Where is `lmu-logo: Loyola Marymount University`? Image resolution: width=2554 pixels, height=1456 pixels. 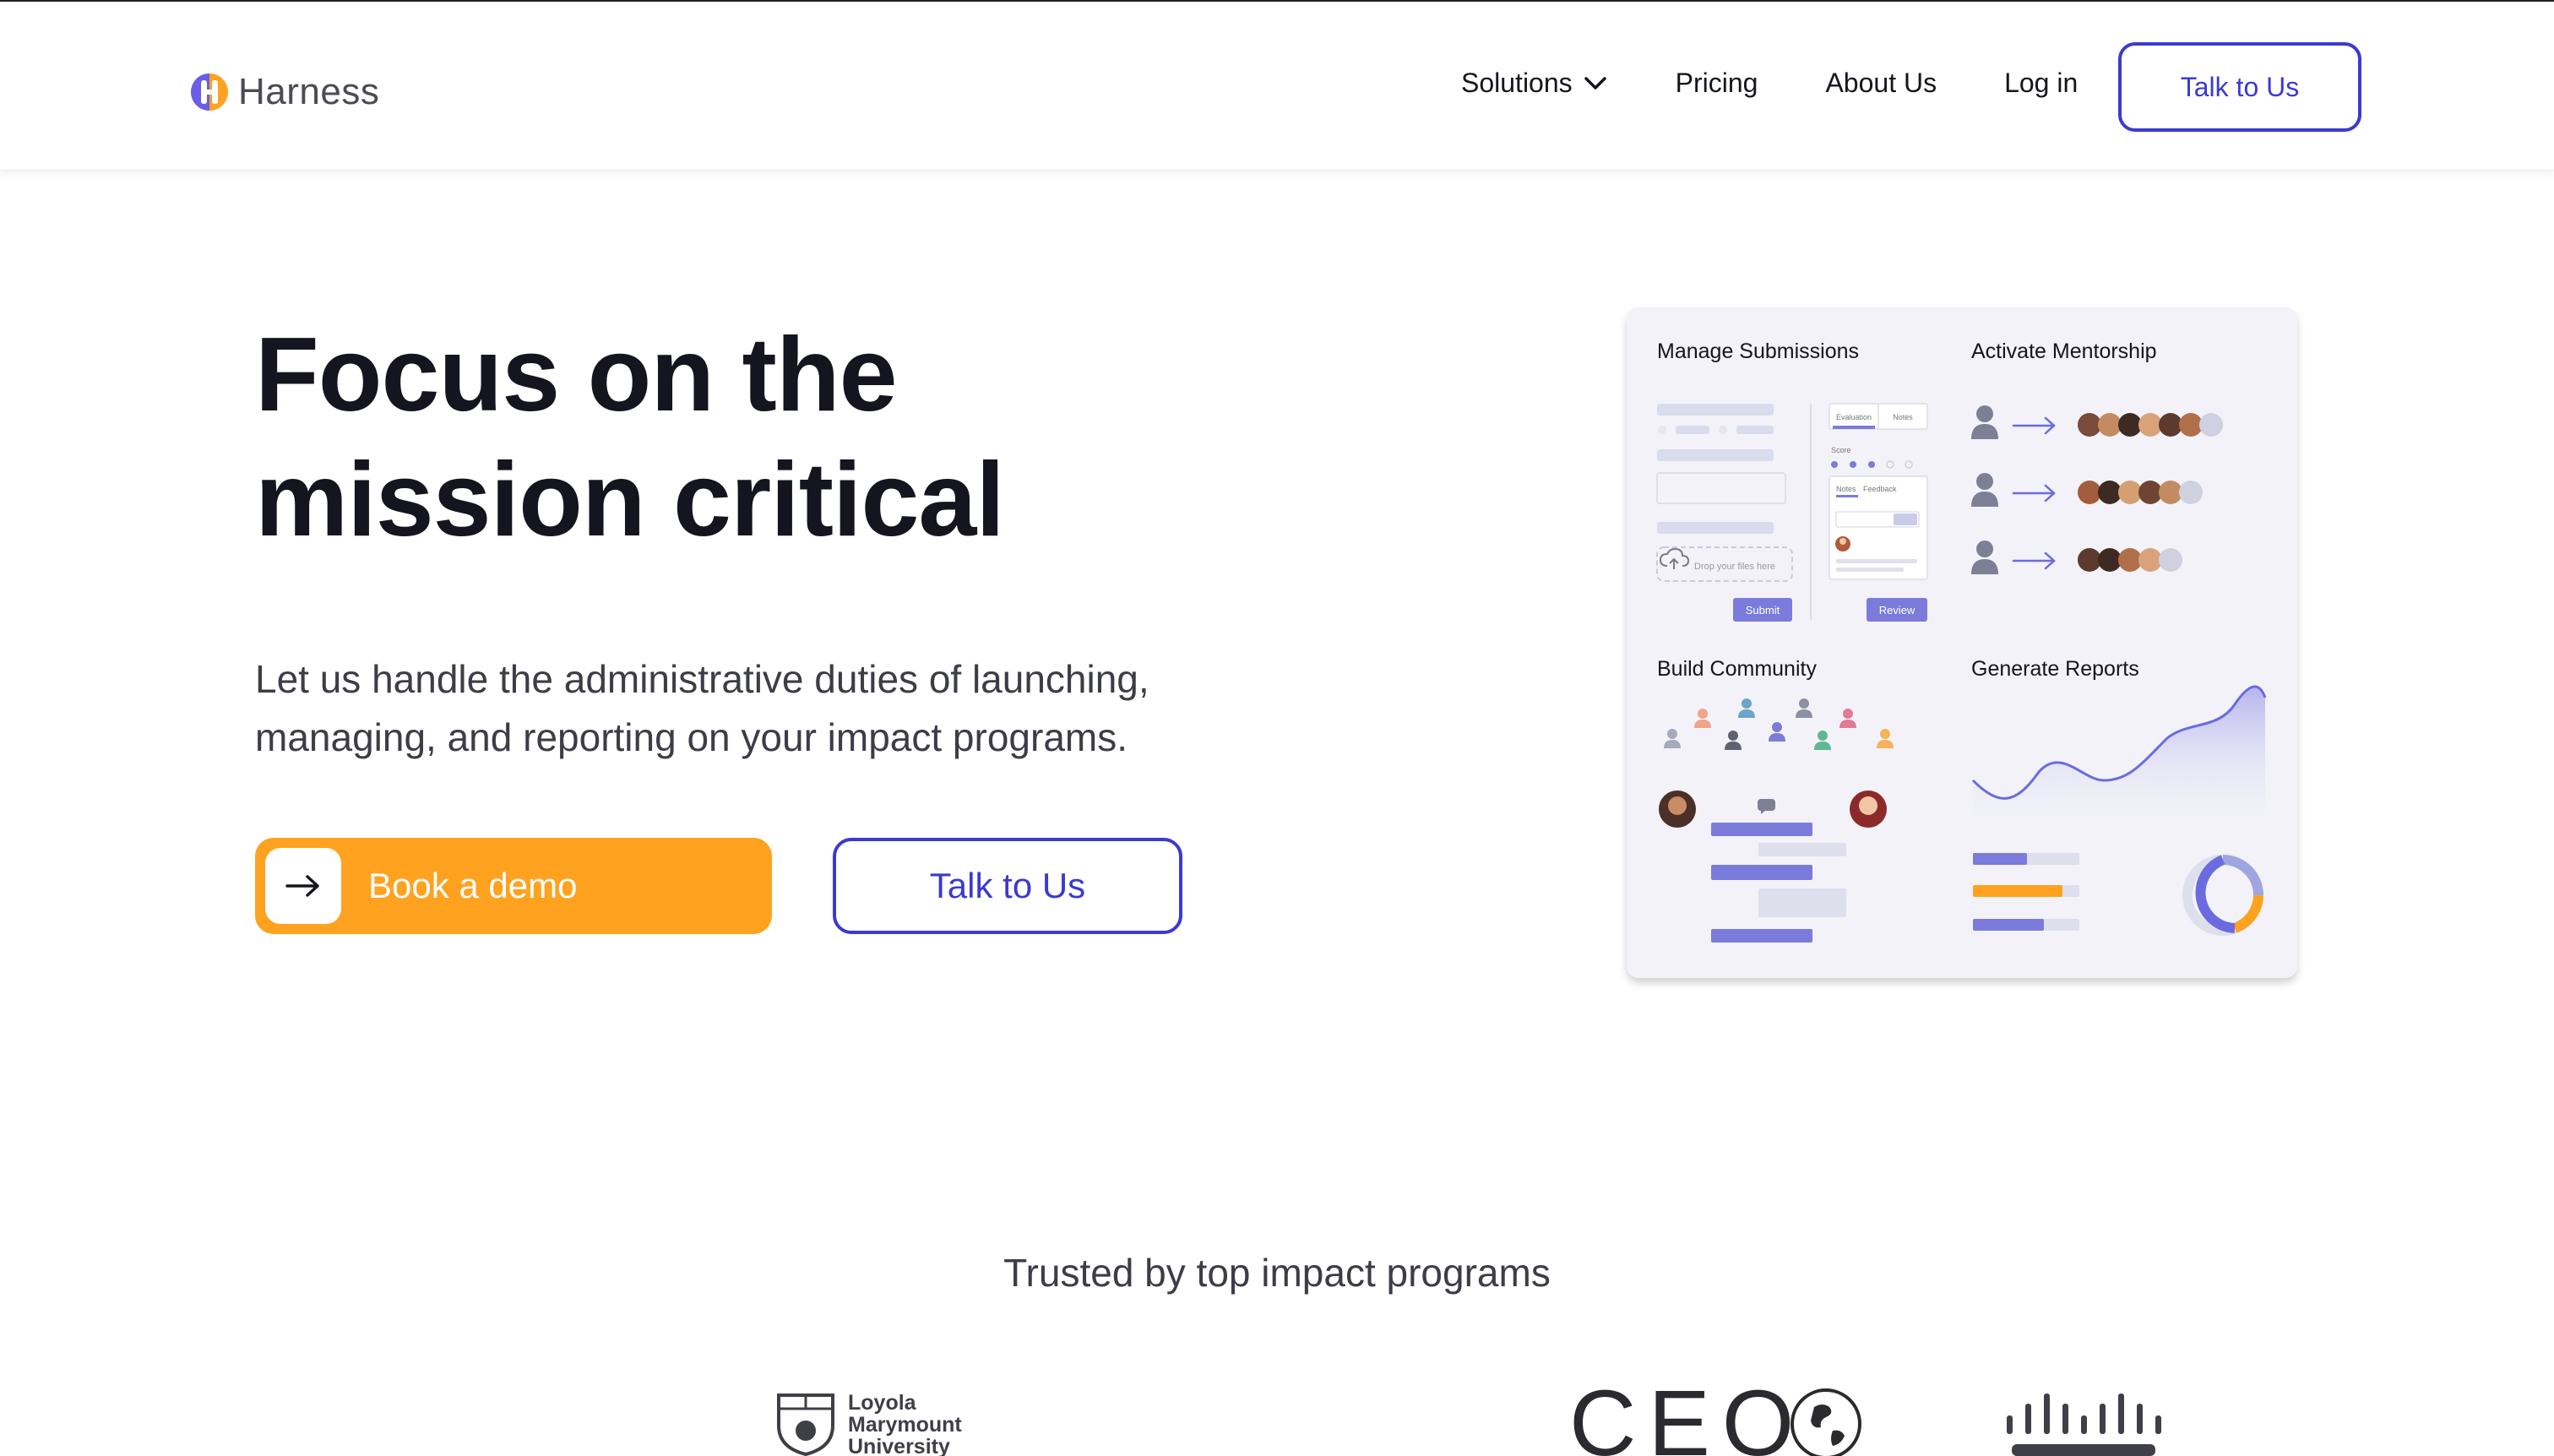 lmu-logo: Loyola Marymount University is located at coordinates (868, 1424).